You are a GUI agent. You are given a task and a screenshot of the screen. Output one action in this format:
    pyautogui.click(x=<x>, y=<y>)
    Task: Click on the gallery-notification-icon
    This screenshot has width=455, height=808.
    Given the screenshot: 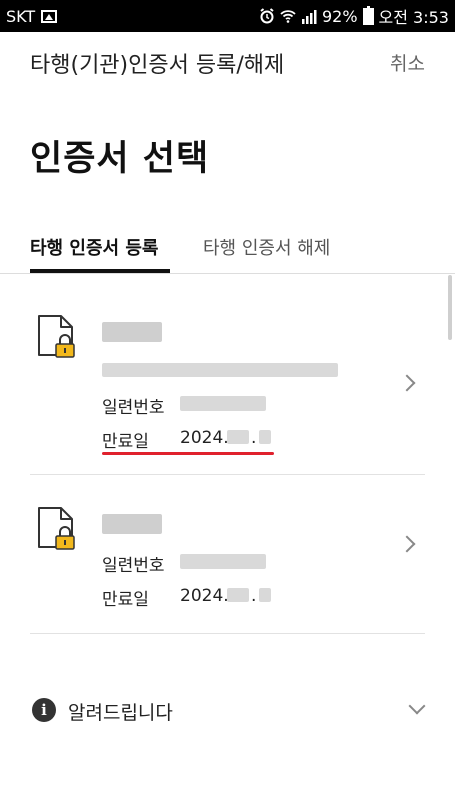 What is the action you would take?
    pyautogui.click(x=49, y=16)
    